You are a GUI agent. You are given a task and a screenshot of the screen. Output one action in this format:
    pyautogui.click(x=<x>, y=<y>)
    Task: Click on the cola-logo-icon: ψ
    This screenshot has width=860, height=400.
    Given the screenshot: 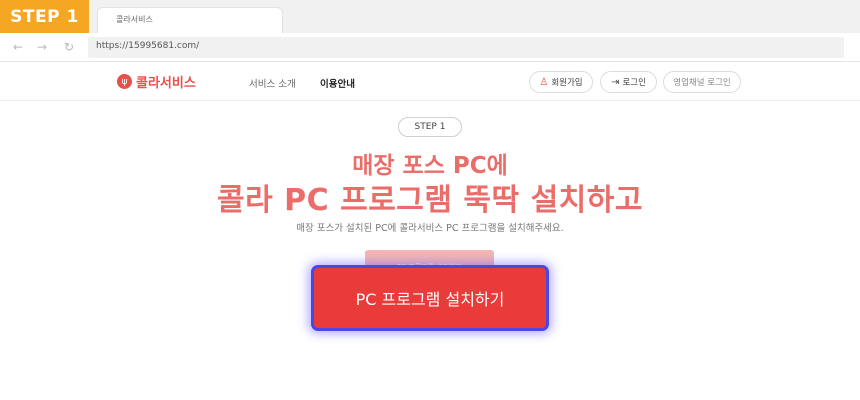 What is the action you would take?
    pyautogui.click(x=124, y=81)
    